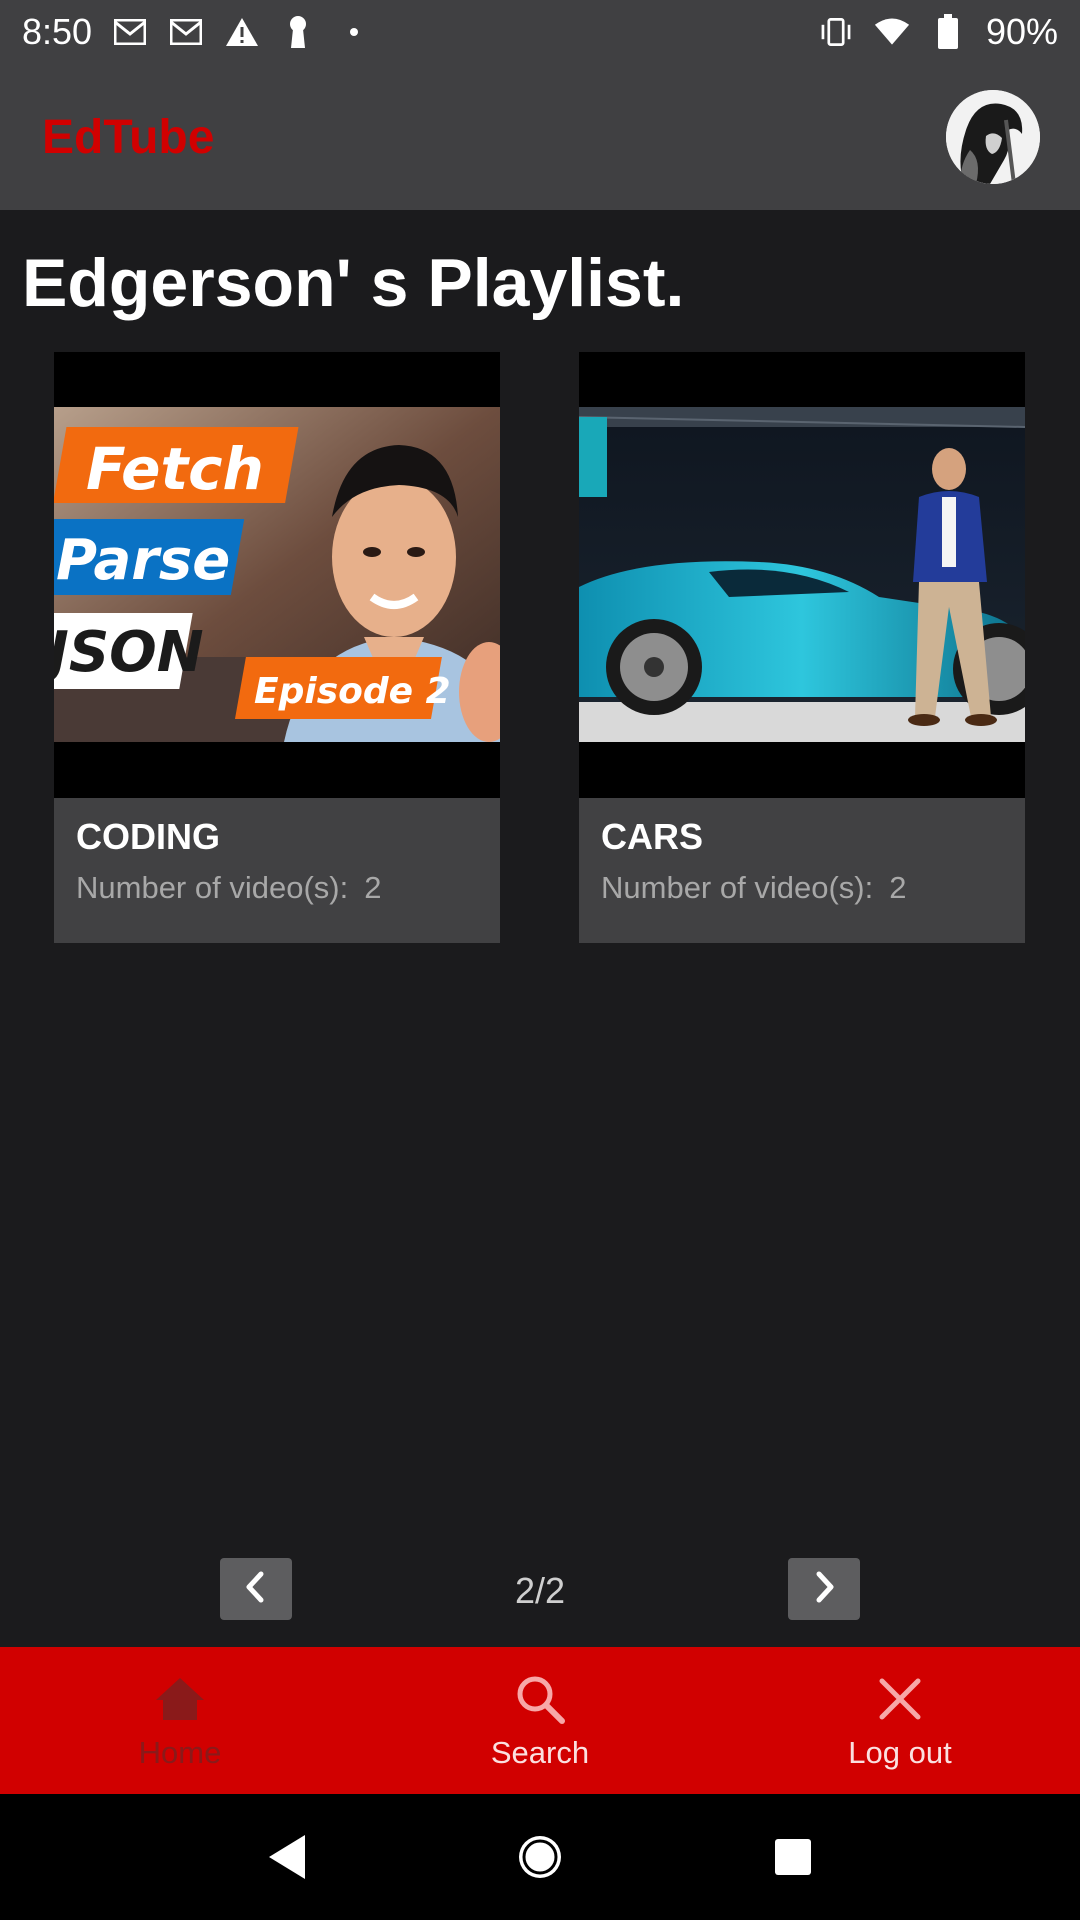 This screenshot has height=1920, width=1080. I want to click on status-left: 8:50, so click(197, 32).